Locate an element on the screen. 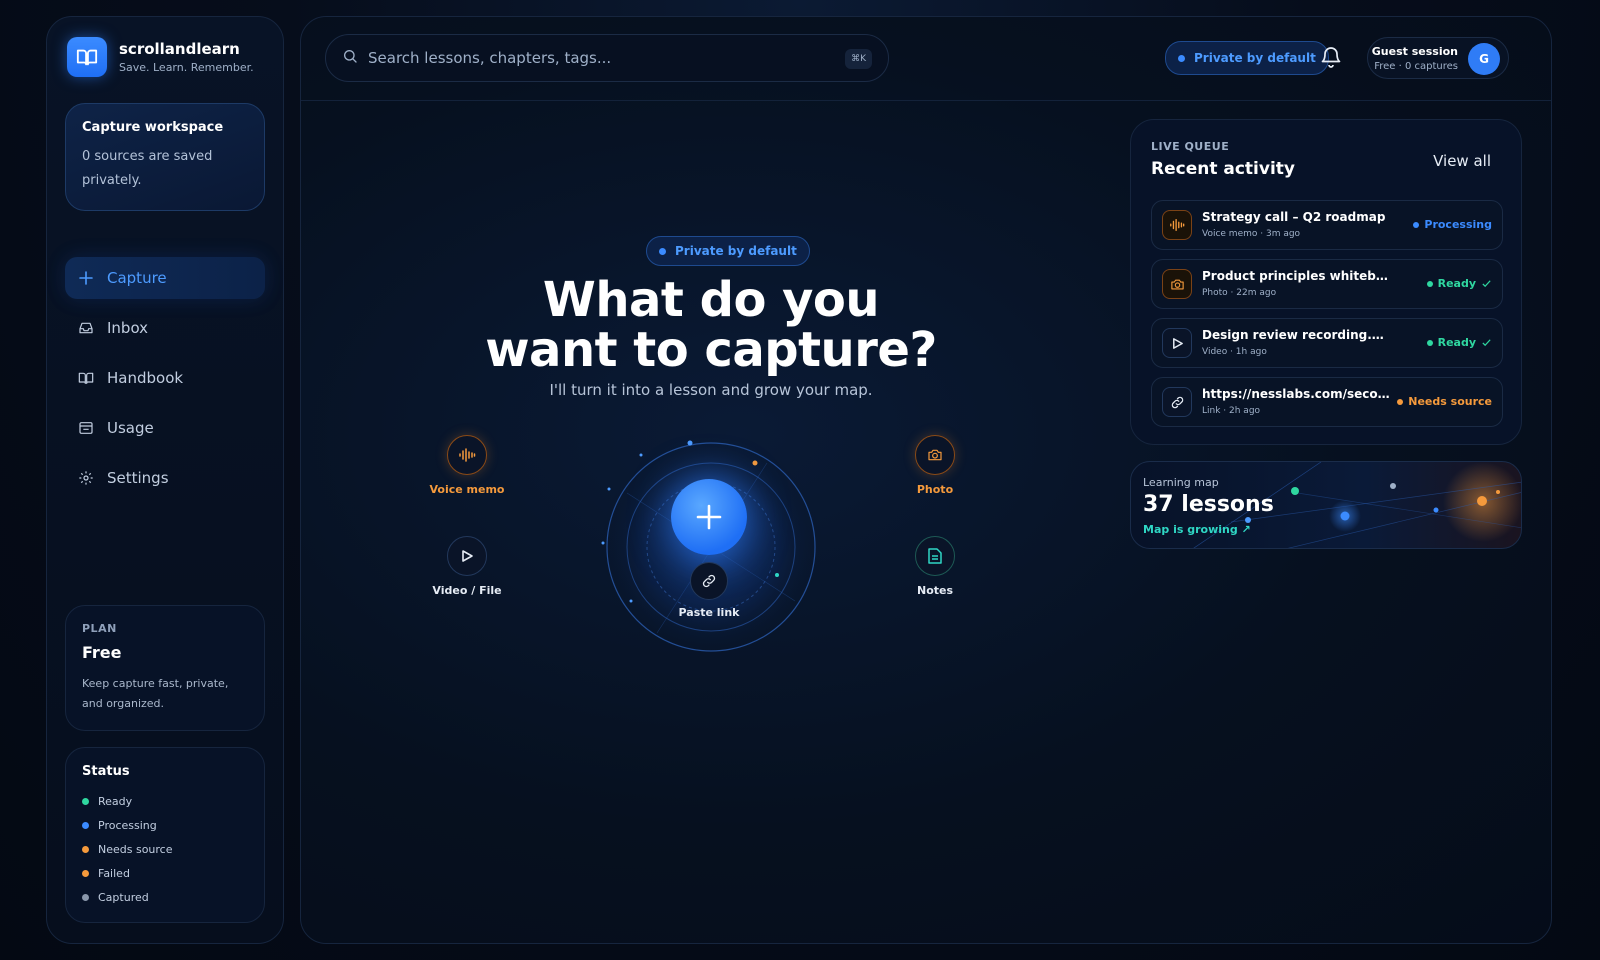 Image resolution: width=1600 pixels, height=960 pixels. capture-button is located at coordinates (709, 517).